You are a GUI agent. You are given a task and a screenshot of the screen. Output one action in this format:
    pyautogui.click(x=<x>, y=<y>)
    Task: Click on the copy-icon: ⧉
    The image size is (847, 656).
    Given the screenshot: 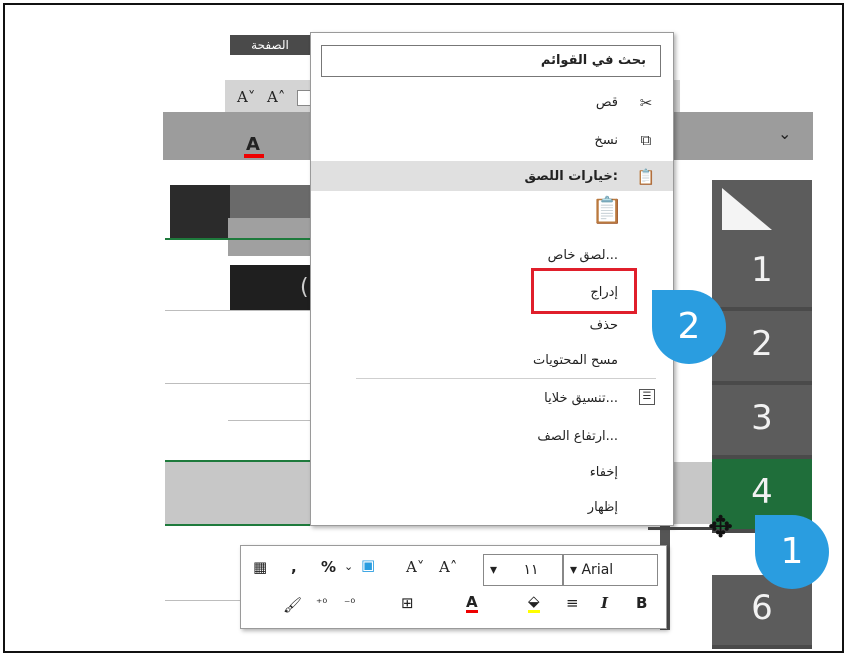 What is the action you would take?
    pyautogui.click(x=646, y=140)
    